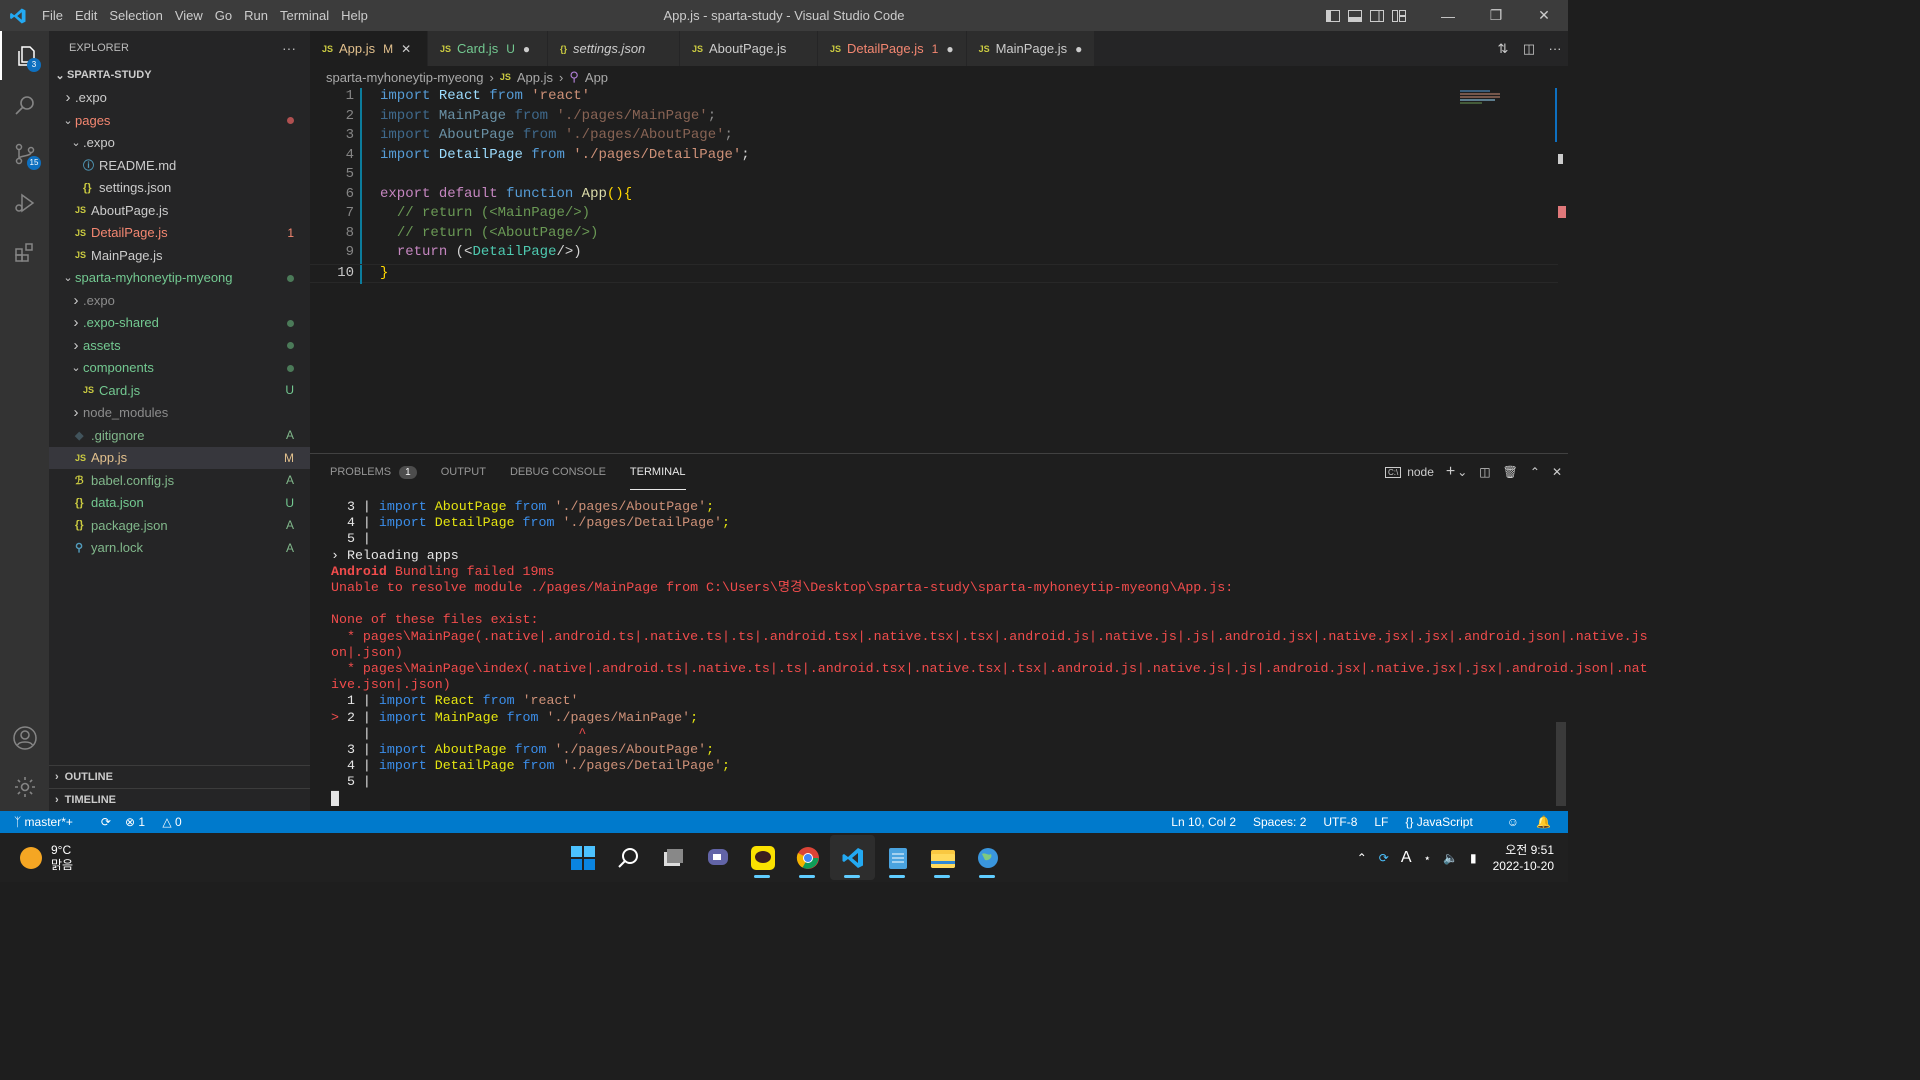 The height and width of the screenshot is (1080, 1920). Describe the element at coordinates (179, 435) in the screenshot. I see `tree-item: ◆ .gitignore A` at that location.